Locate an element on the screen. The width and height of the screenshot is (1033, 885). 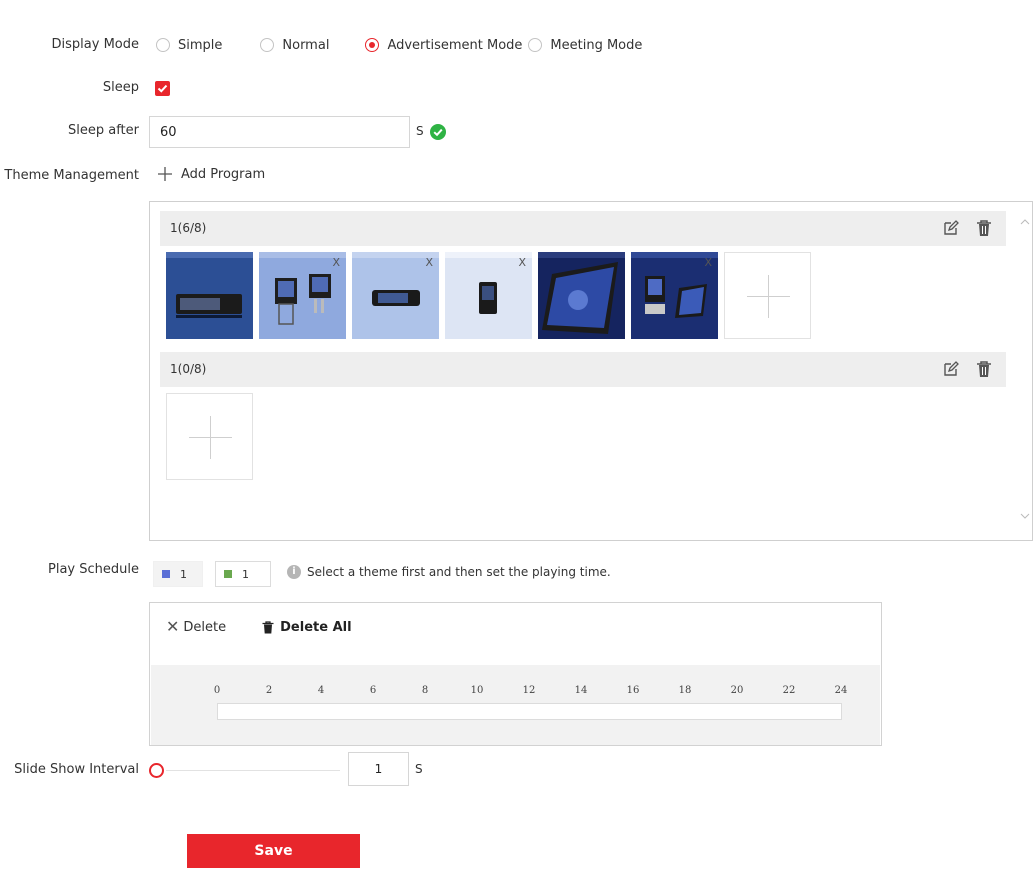
schedule-timeline-area: 0 2 4 6 8 10 12 14 16 18 20 22 24 is located at coordinates (515, 705).